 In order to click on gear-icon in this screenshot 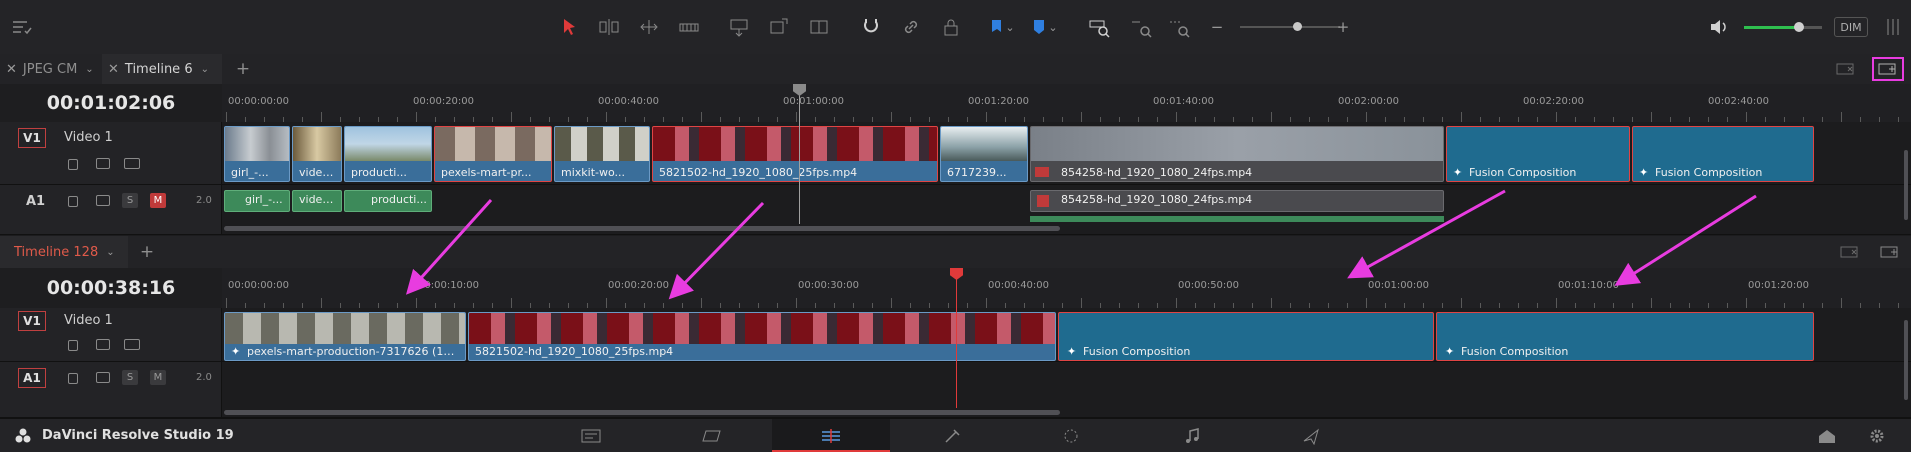, I will do `click(1877, 436)`.